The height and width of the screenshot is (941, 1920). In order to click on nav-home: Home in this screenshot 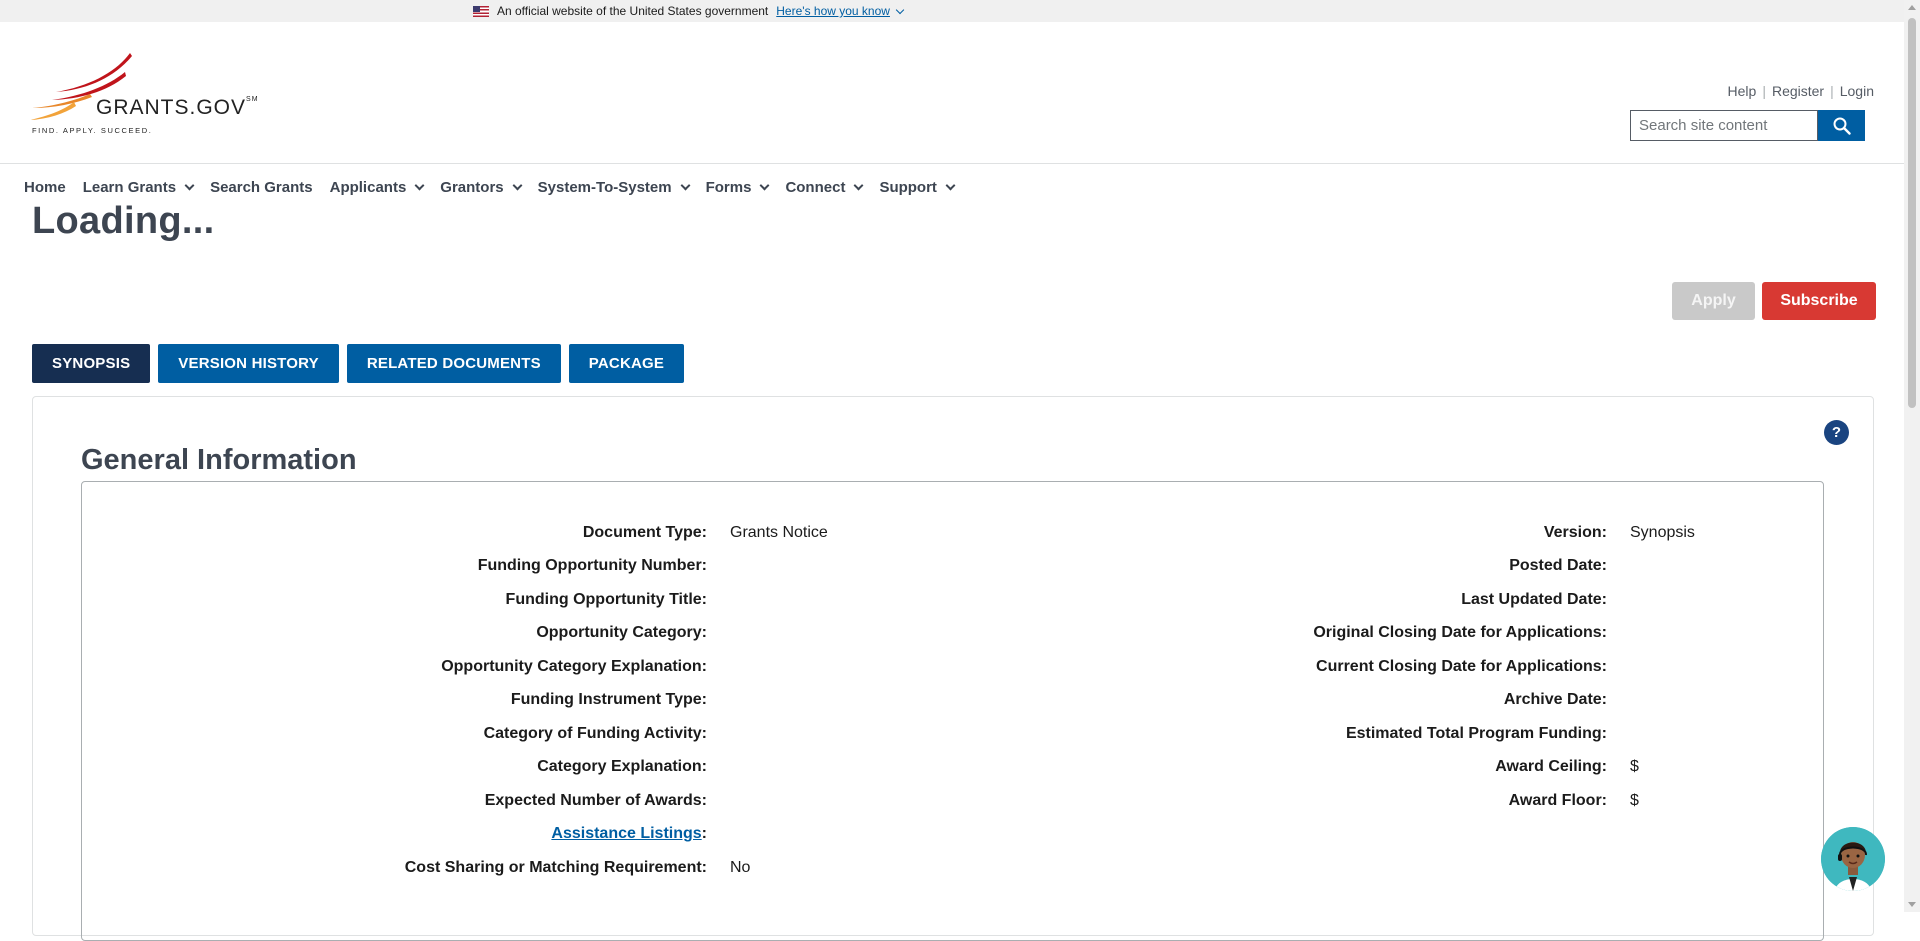, I will do `click(45, 187)`.